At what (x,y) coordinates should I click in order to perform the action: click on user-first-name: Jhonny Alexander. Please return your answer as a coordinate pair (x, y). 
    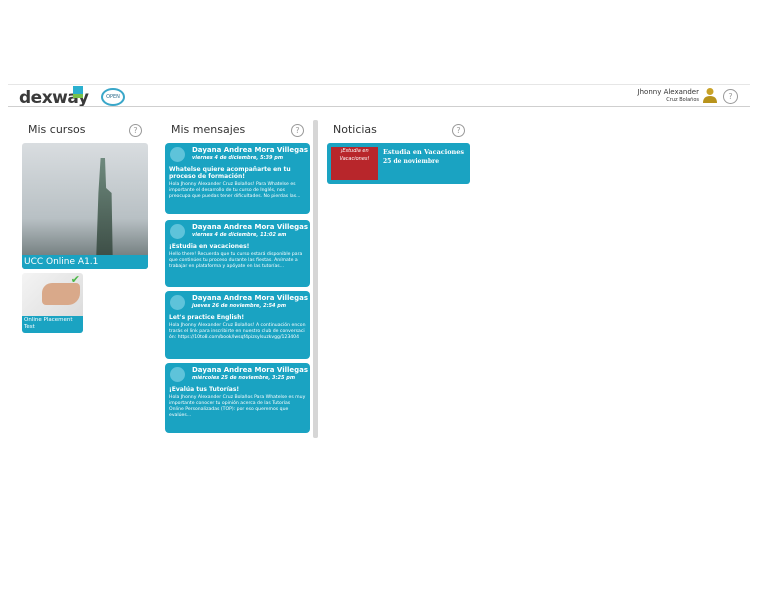
    Looking at the image, I should click on (668, 92).